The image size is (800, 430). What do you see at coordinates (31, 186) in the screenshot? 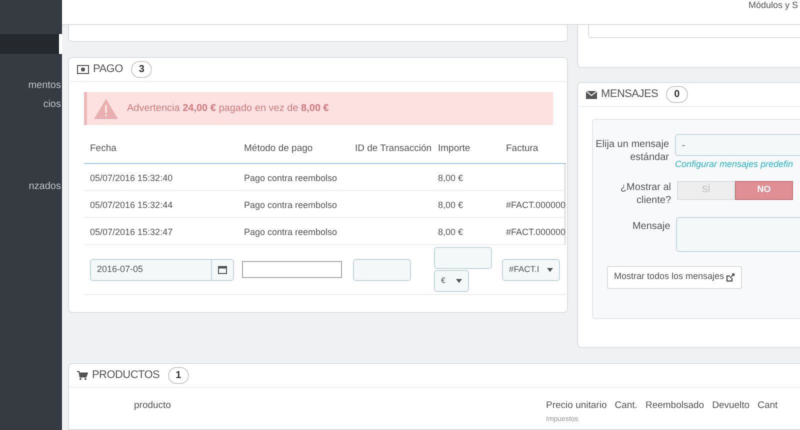
I see `sidebar-item: nzados` at bounding box center [31, 186].